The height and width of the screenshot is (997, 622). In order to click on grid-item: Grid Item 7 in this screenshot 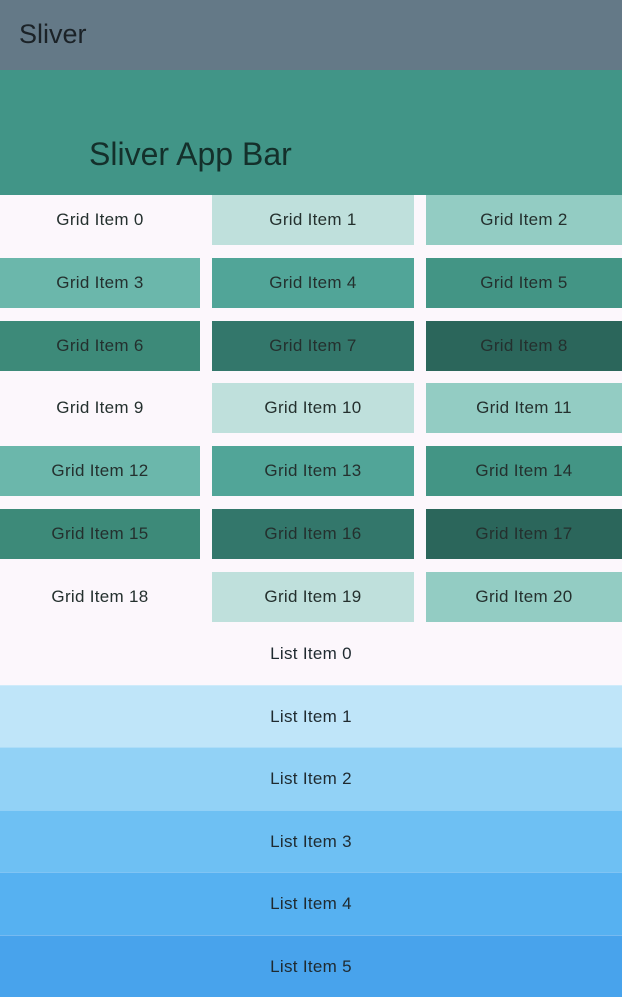, I will do `click(313, 346)`.